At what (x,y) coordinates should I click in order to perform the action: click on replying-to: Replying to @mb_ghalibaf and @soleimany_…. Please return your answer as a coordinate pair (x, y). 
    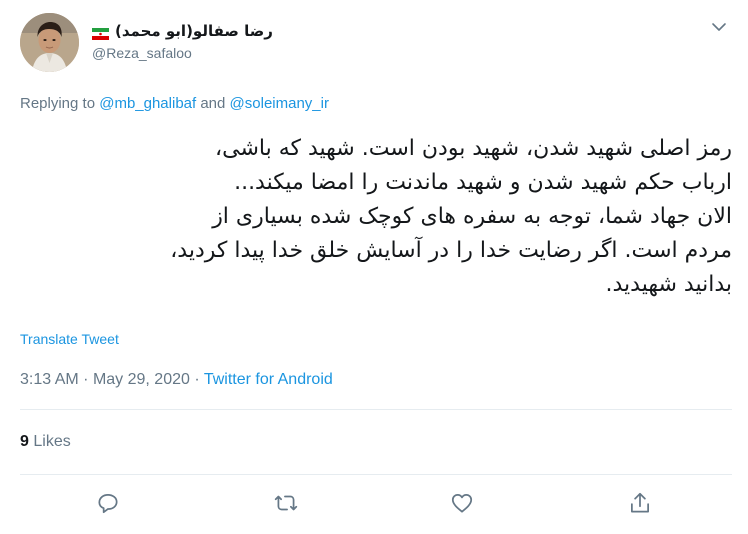
    Looking at the image, I should click on (174, 103).